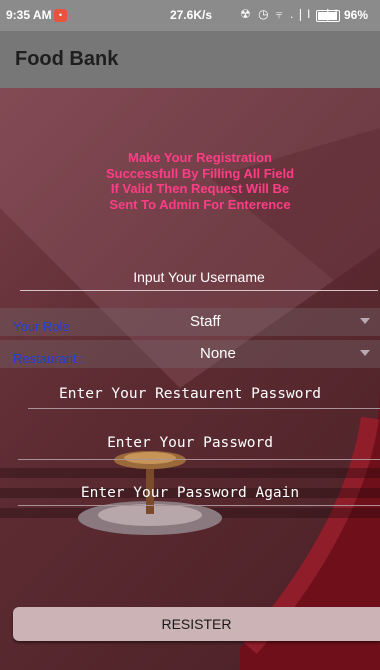 Image resolution: width=380 pixels, height=670 pixels. I want to click on role-spinner: Your Role Staff, so click(190, 322).